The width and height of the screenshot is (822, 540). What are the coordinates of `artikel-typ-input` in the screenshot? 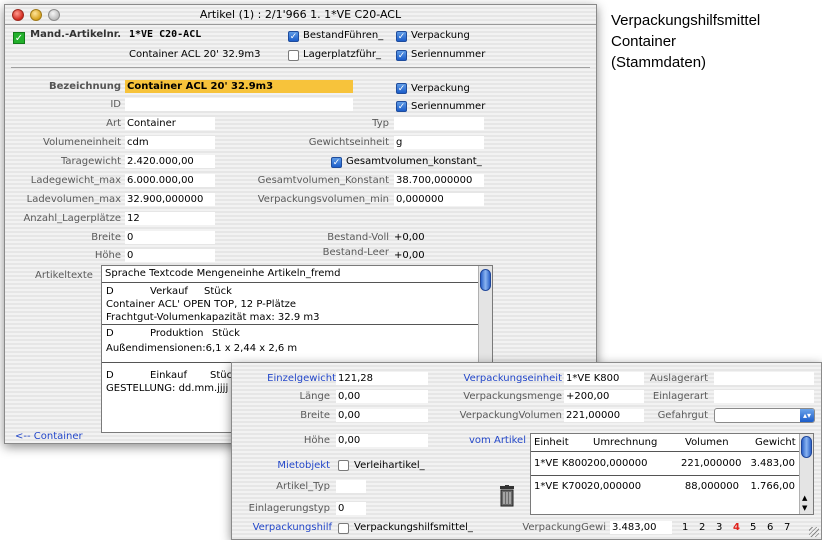 It's located at (351, 486).